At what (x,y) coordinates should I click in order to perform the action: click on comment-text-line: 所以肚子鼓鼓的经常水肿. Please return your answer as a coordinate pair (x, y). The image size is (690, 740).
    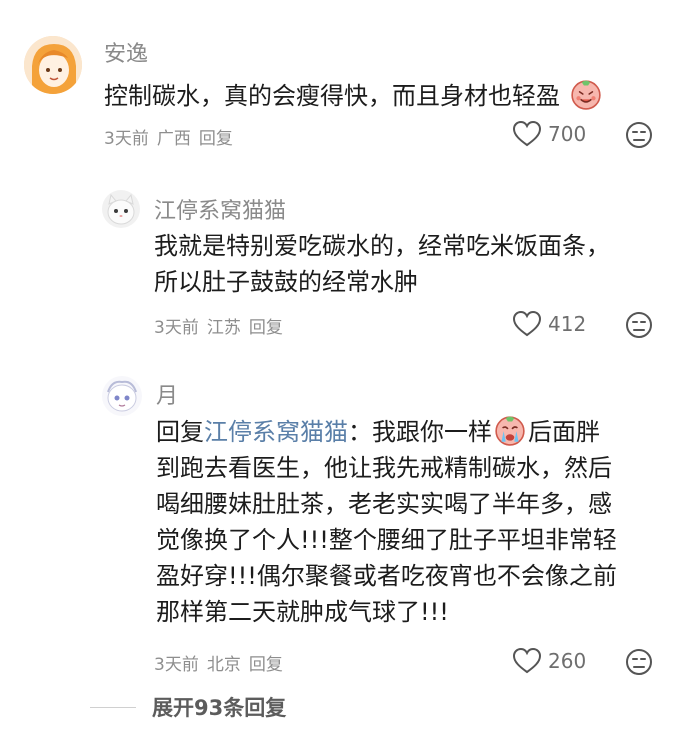
    Looking at the image, I should click on (286, 282).